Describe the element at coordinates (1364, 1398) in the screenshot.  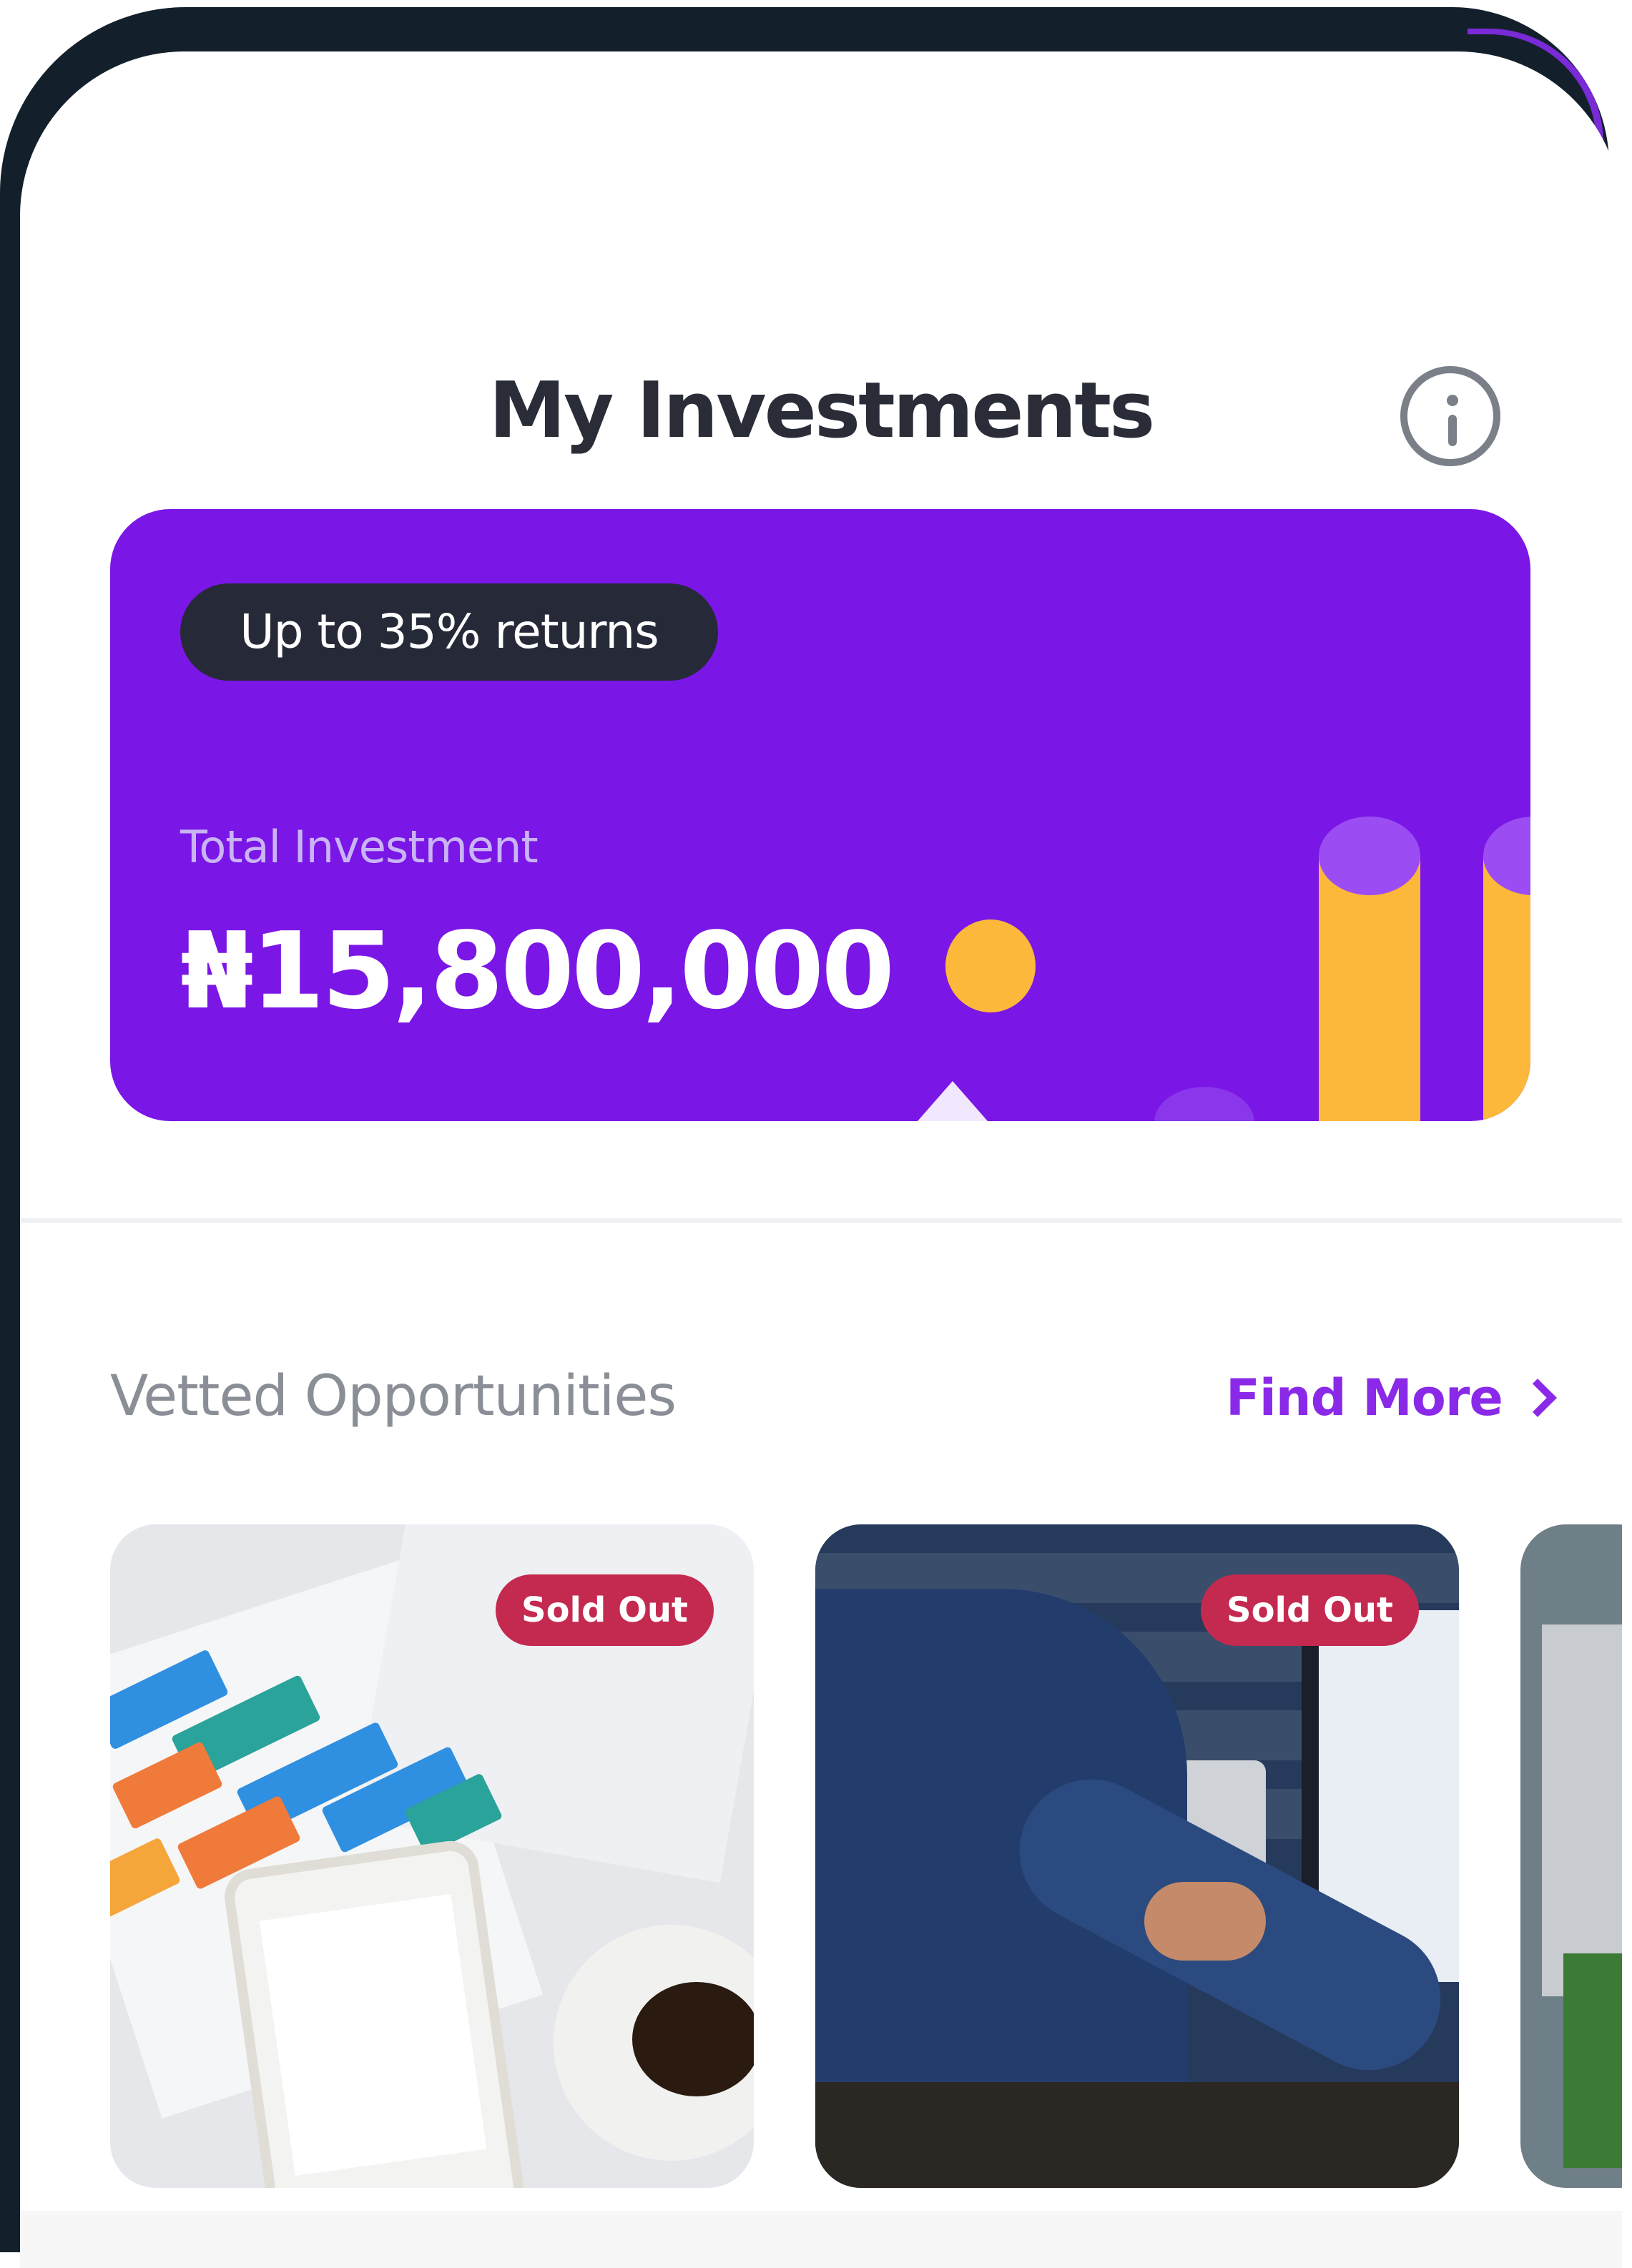
I see `find-more-label: Find More` at that location.